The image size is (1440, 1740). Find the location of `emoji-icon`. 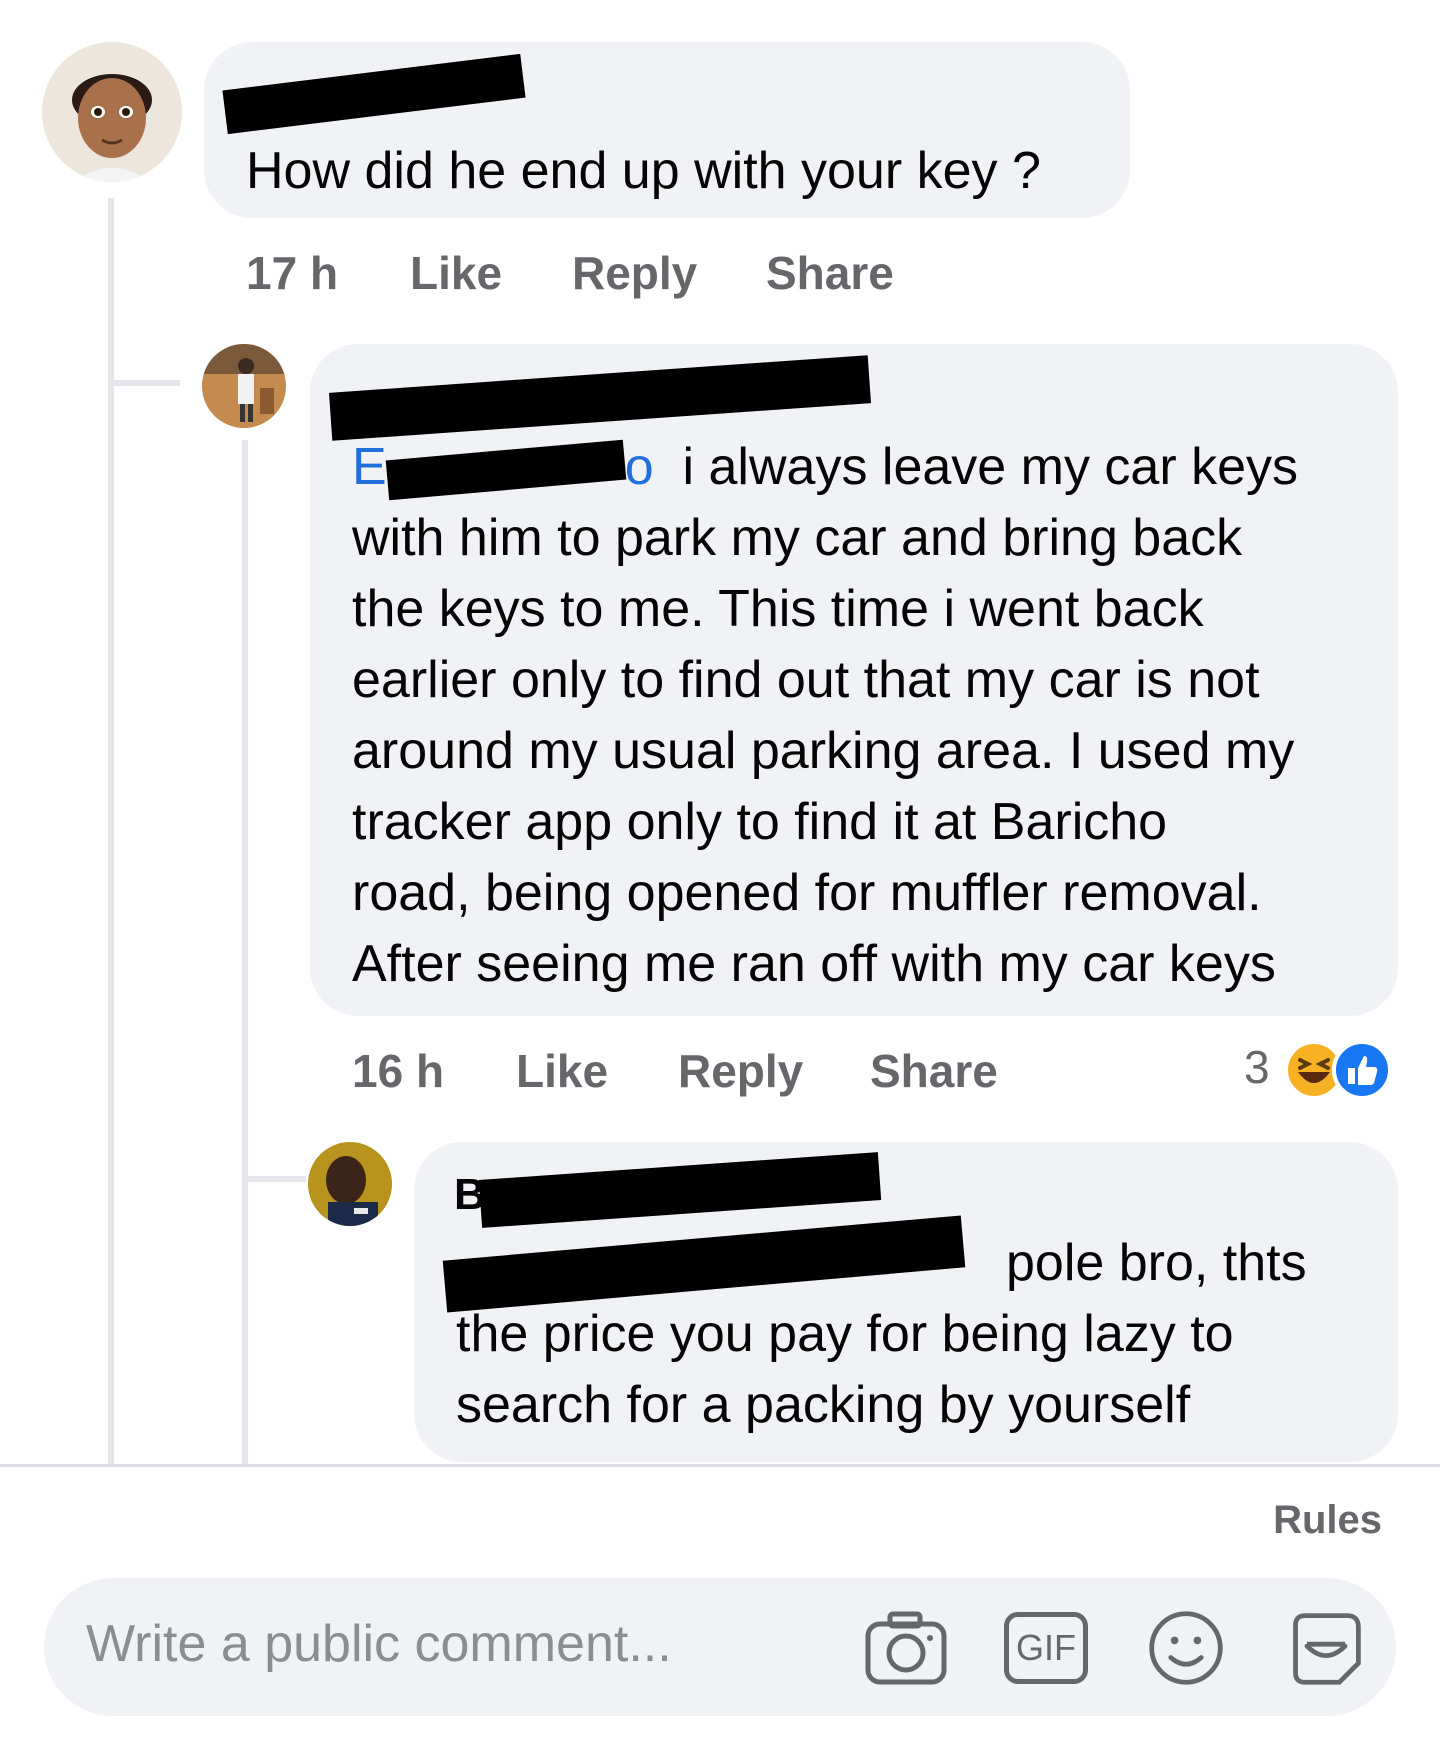

emoji-icon is located at coordinates (1186, 1648).